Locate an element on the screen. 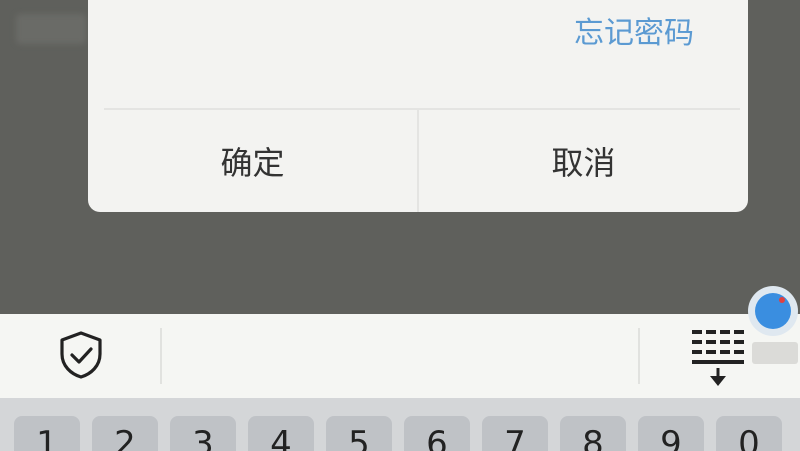 Image resolution: width=800 pixels, height=451 pixels. key-1: 1 is located at coordinates (47, 433).